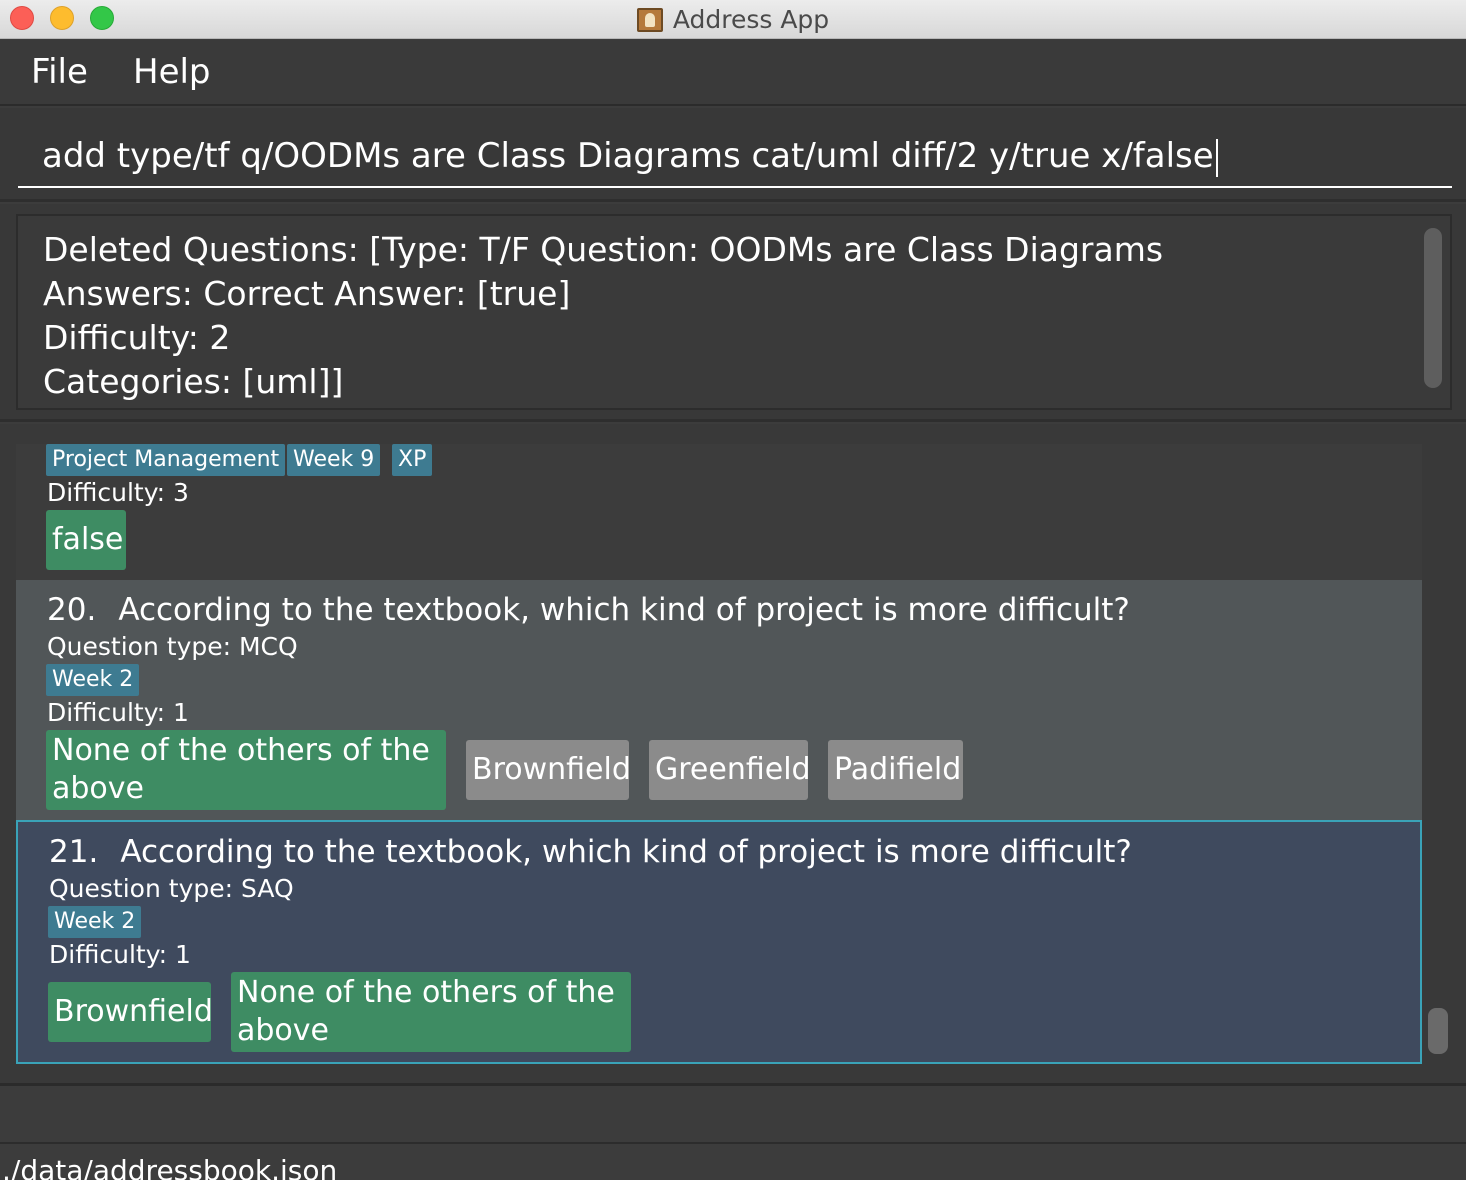 Image resolution: width=1466 pixels, height=1180 pixels. Describe the element at coordinates (170, 1167) in the screenshot. I see `save-location-path: ./data/addressbook.json` at that location.